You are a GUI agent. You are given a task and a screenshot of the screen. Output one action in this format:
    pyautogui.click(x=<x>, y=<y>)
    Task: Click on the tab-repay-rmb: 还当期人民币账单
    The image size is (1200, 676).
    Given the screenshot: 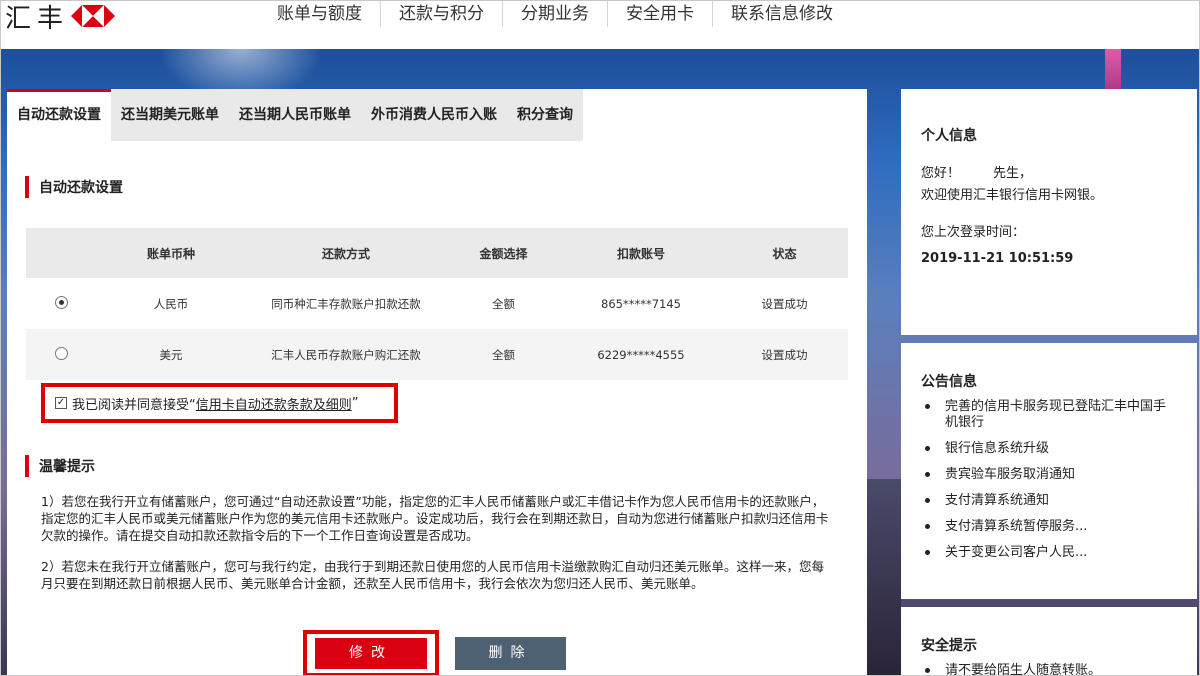 What is the action you would take?
    pyautogui.click(x=295, y=115)
    